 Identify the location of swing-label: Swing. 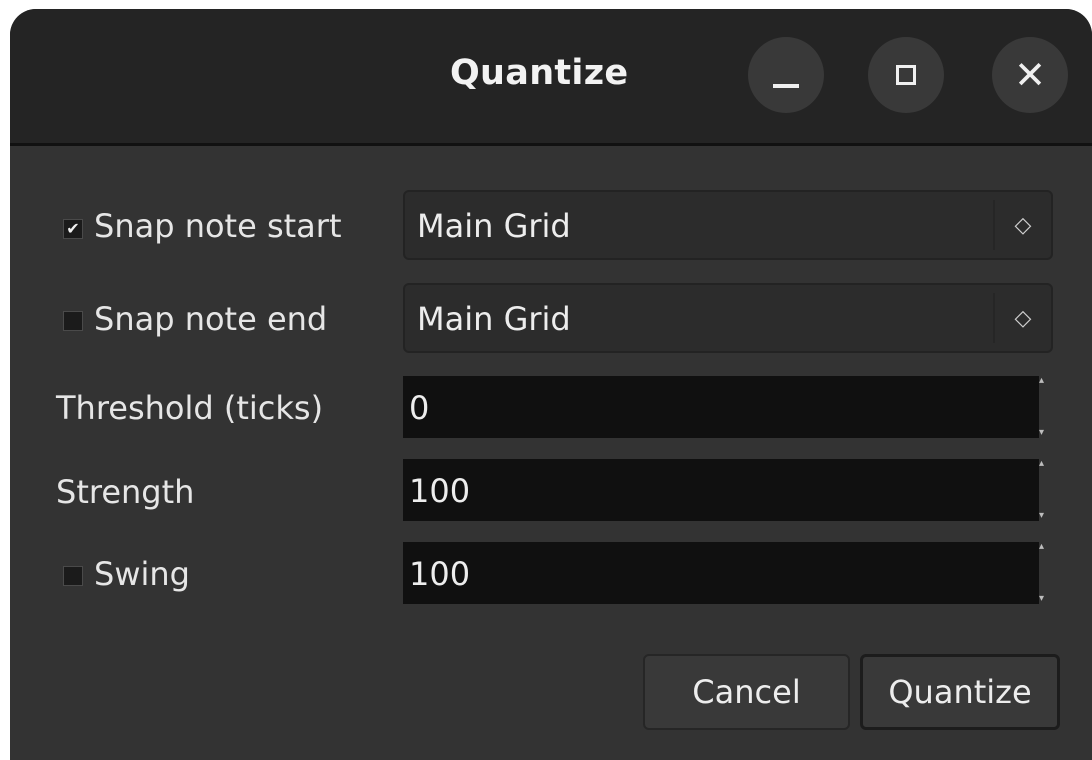
(142, 574).